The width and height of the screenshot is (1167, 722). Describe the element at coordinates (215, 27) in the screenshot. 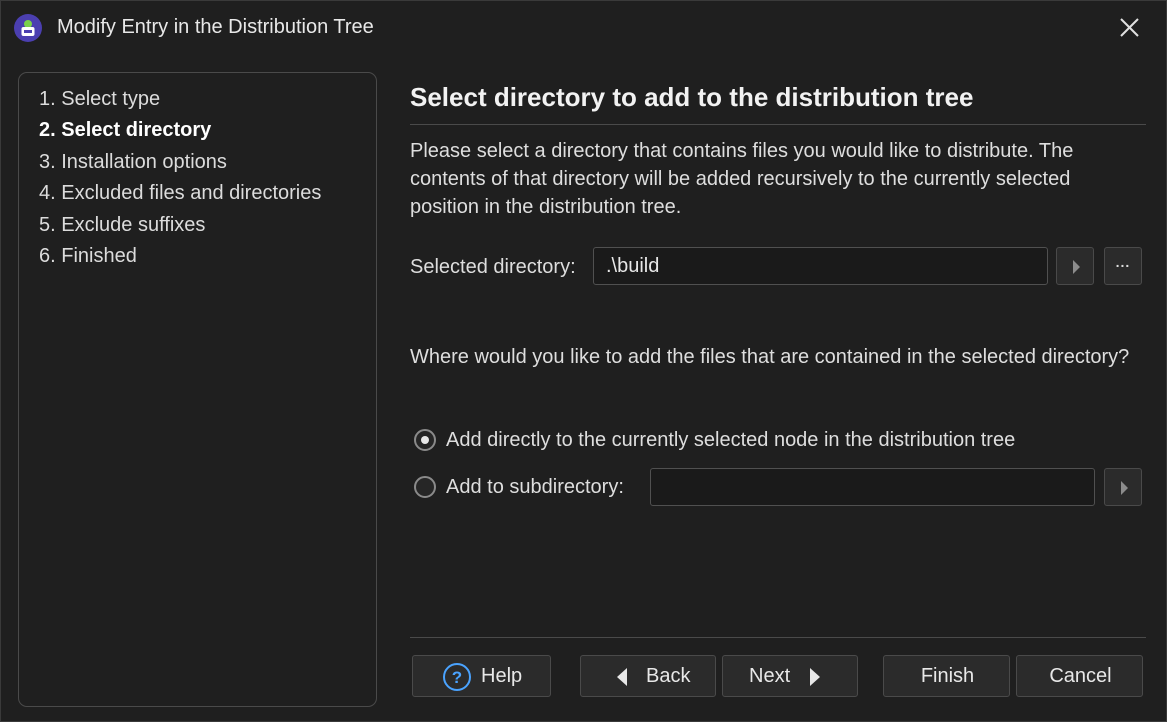

I see `window-title: Modify Entry in the Distribution Tree` at that location.